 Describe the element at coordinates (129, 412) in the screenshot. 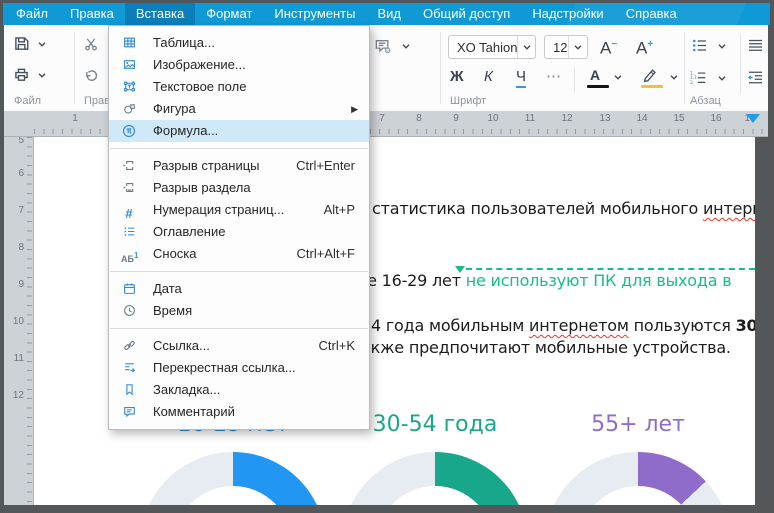

I see `comment-icon` at that location.